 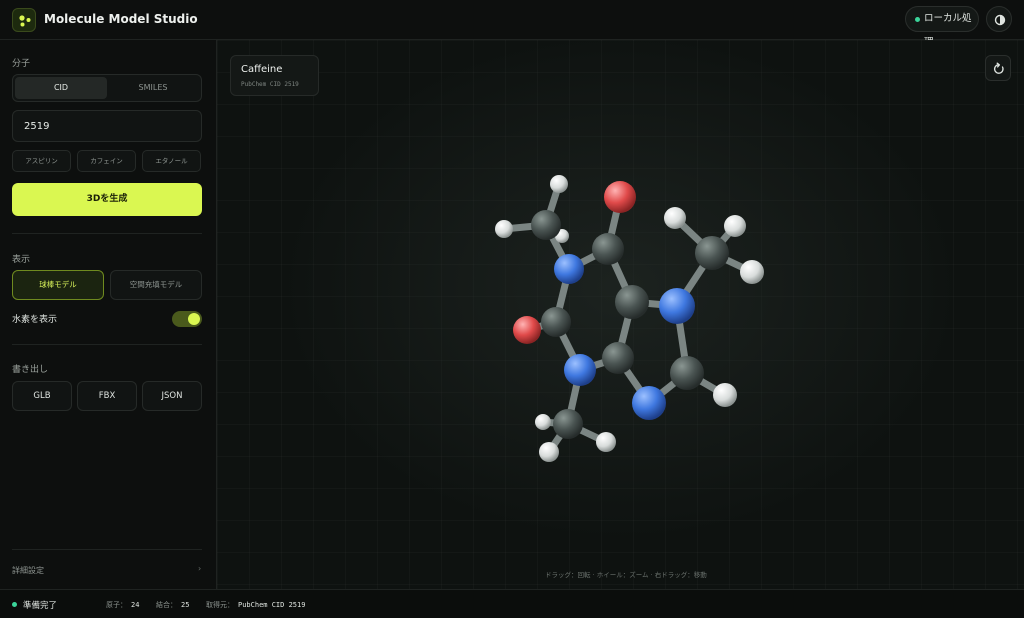 What do you see at coordinates (21, 260) in the screenshot?
I see `display-section-label: 表示` at bounding box center [21, 260].